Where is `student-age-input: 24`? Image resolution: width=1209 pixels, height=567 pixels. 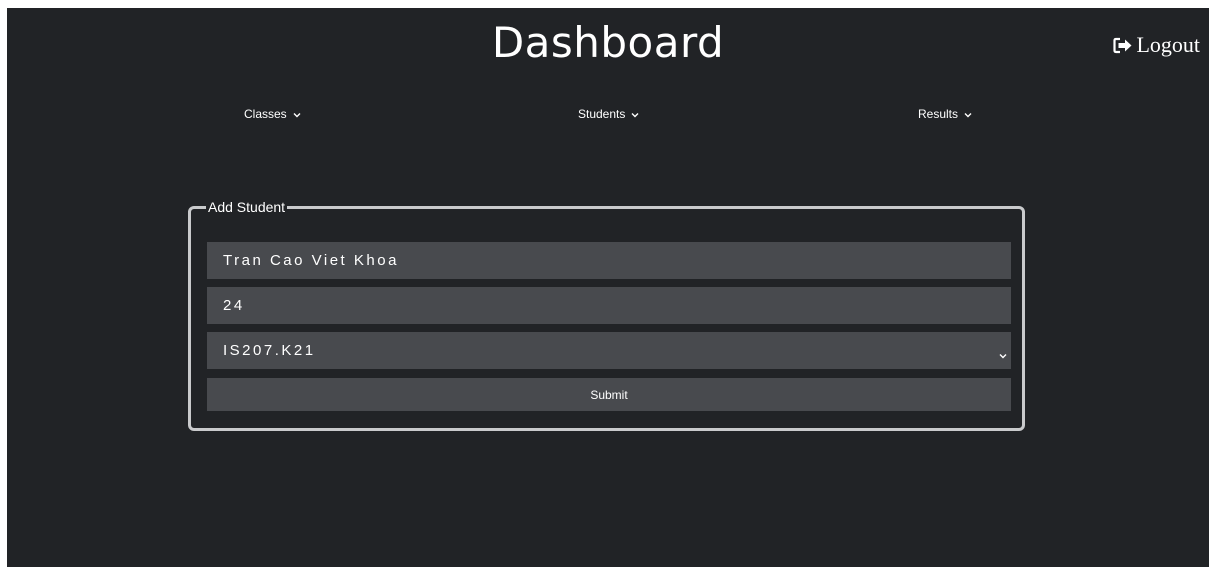 student-age-input: 24 is located at coordinates (609, 305).